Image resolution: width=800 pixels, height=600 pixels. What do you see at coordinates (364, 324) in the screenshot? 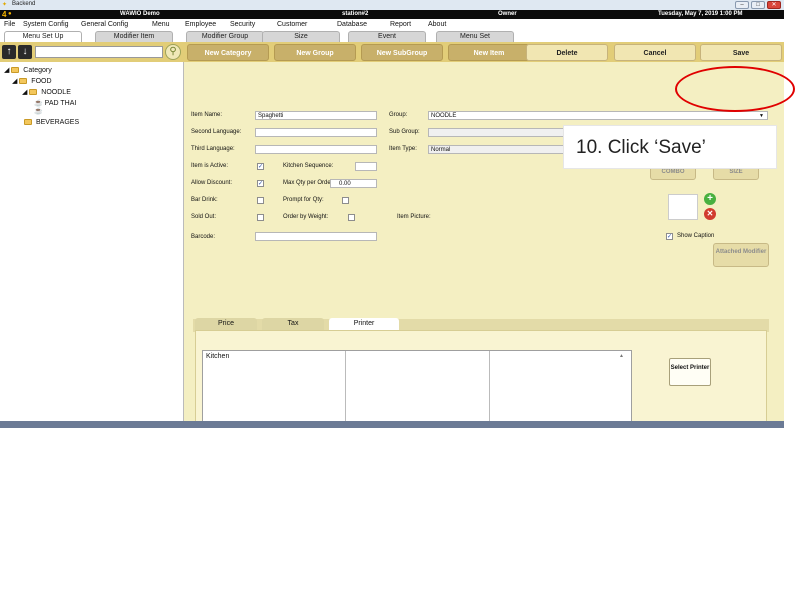
I see `tab-printer: Printer` at bounding box center [364, 324].